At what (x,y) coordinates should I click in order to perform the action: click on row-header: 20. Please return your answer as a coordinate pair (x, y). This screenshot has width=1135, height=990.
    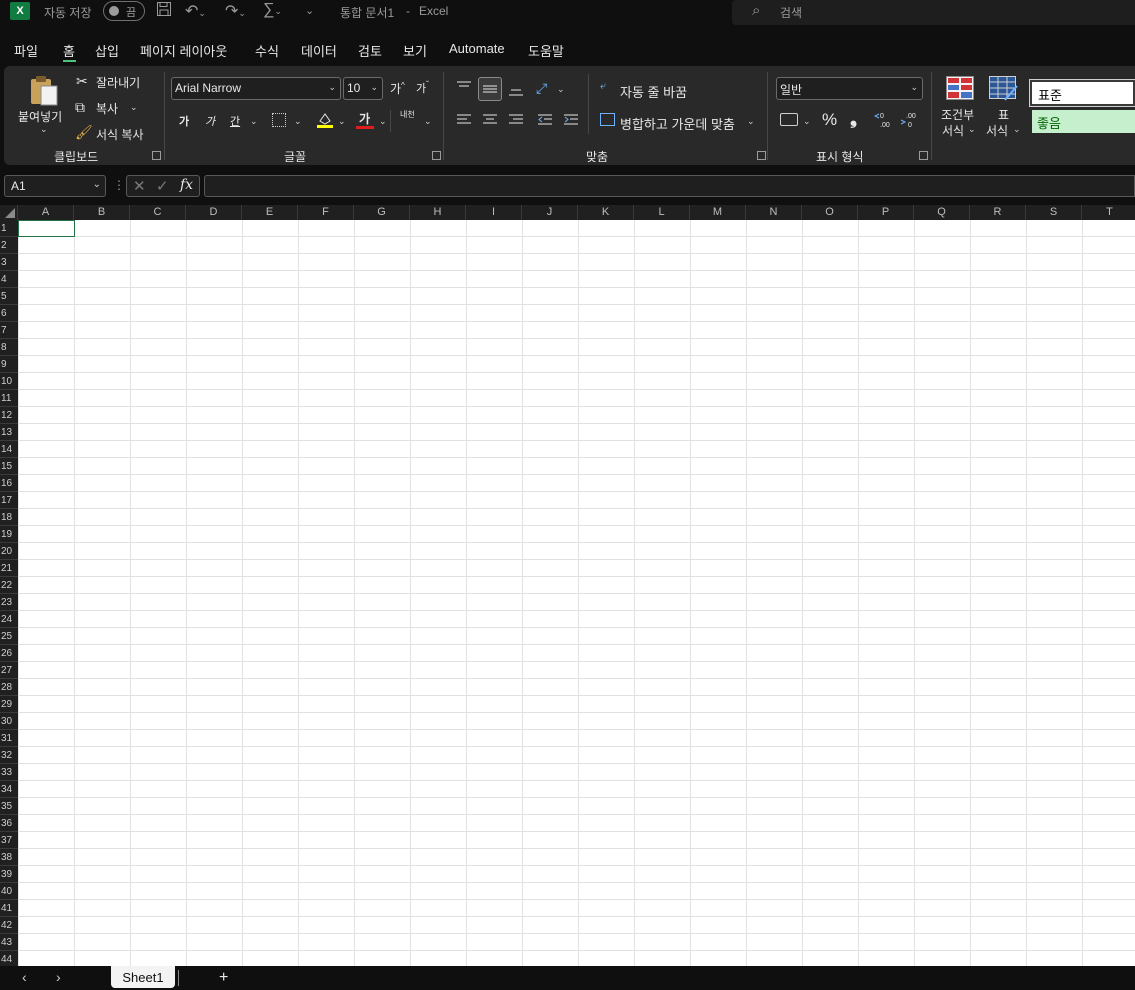
    Looking at the image, I should click on (9, 551).